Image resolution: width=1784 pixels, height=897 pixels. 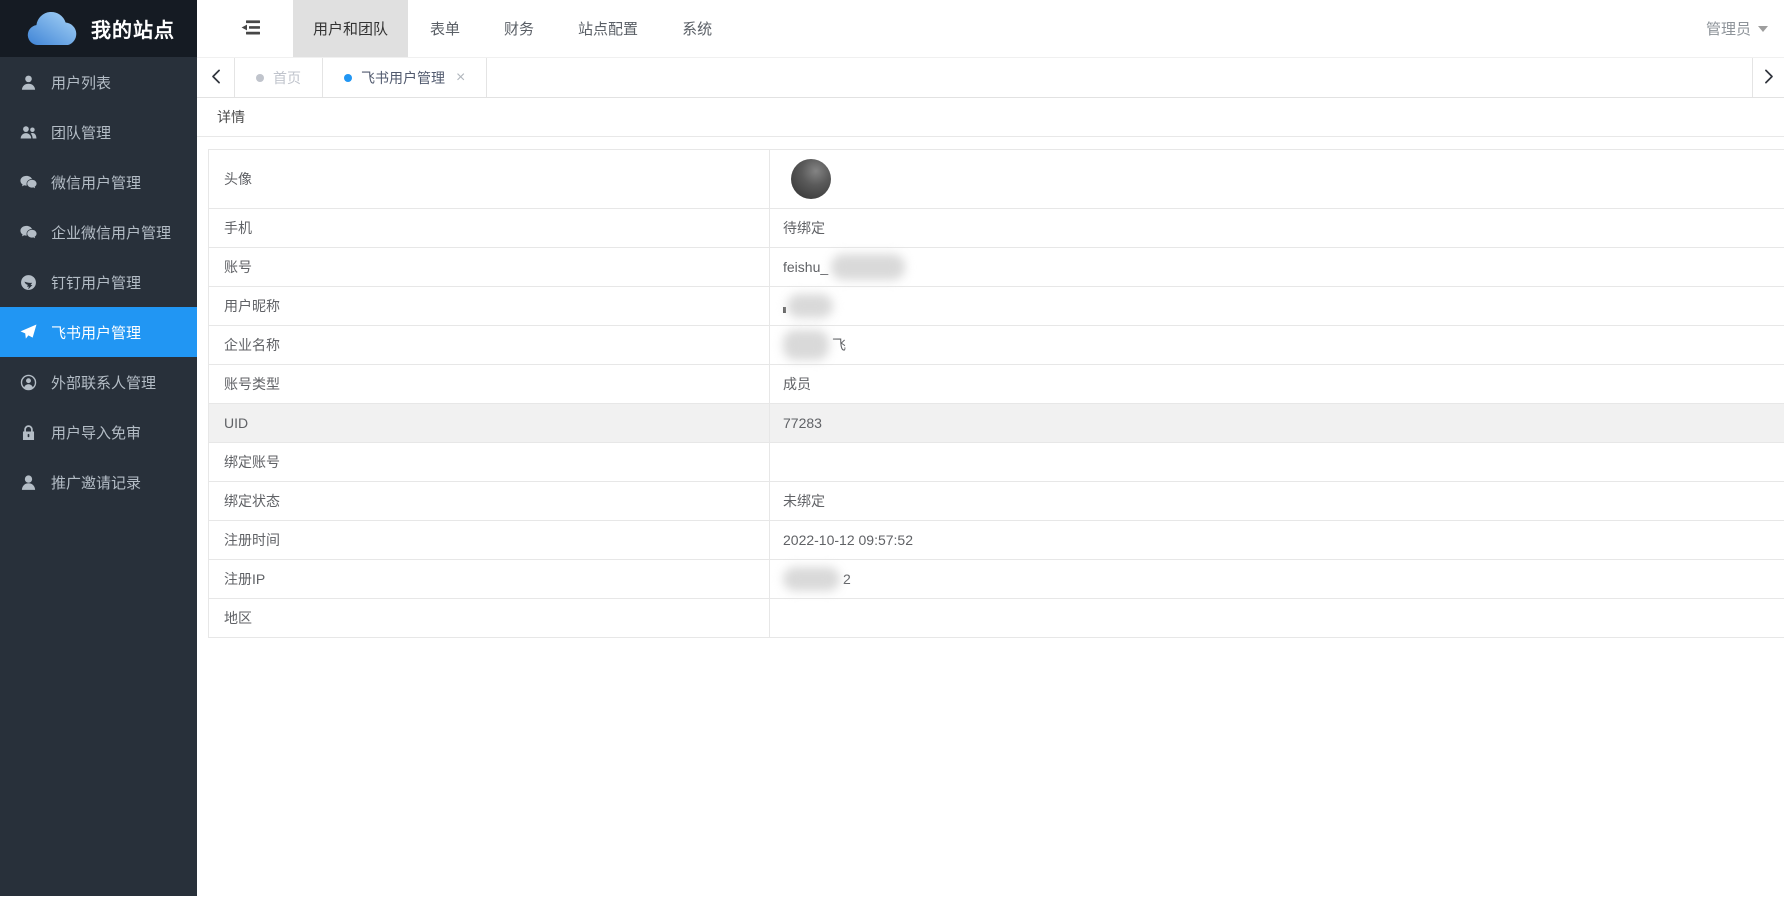 I want to click on detail-row: 绑定账号, so click(x=996, y=462).